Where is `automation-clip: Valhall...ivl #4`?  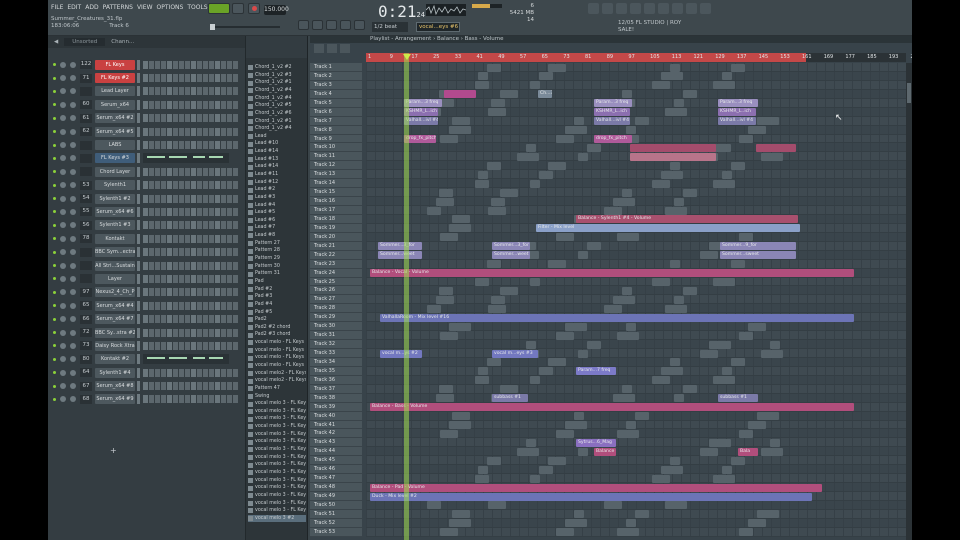
automation-clip: Valhall...ivl #4 is located at coordinates (737, 121).